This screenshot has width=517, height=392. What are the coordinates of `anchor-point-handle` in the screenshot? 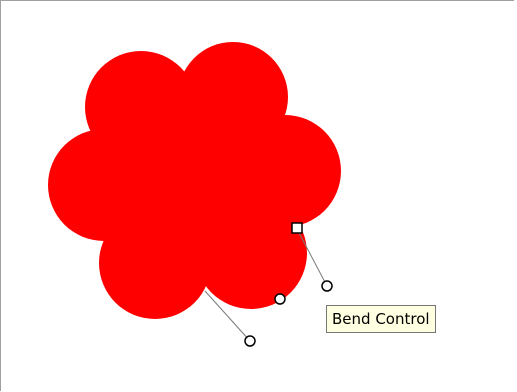 It's located at (297, 228).